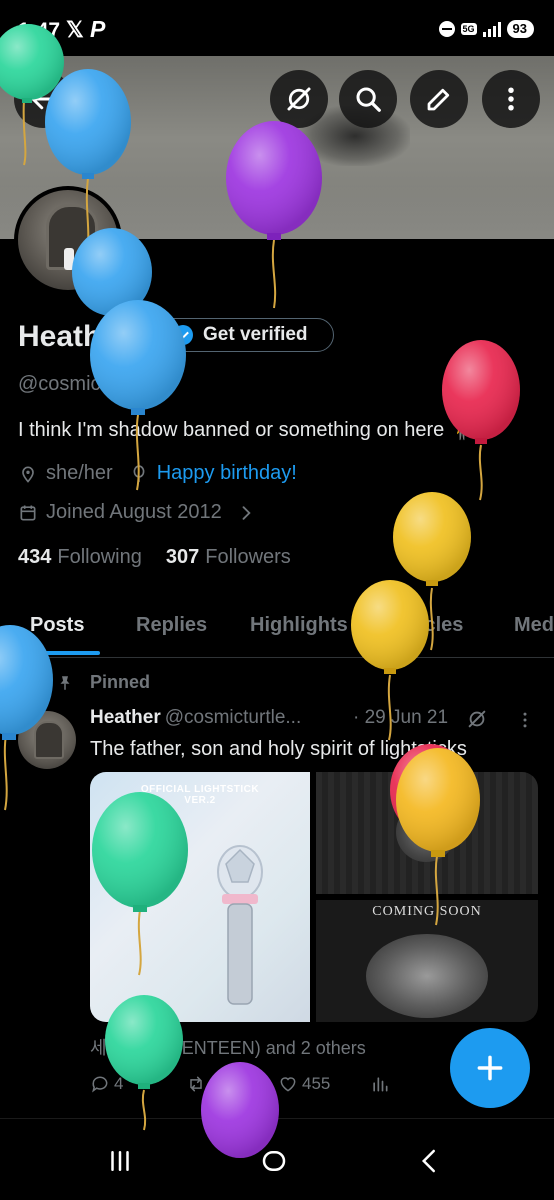  I want to click on media-3-label: COMING SOON, so click(427, 911).